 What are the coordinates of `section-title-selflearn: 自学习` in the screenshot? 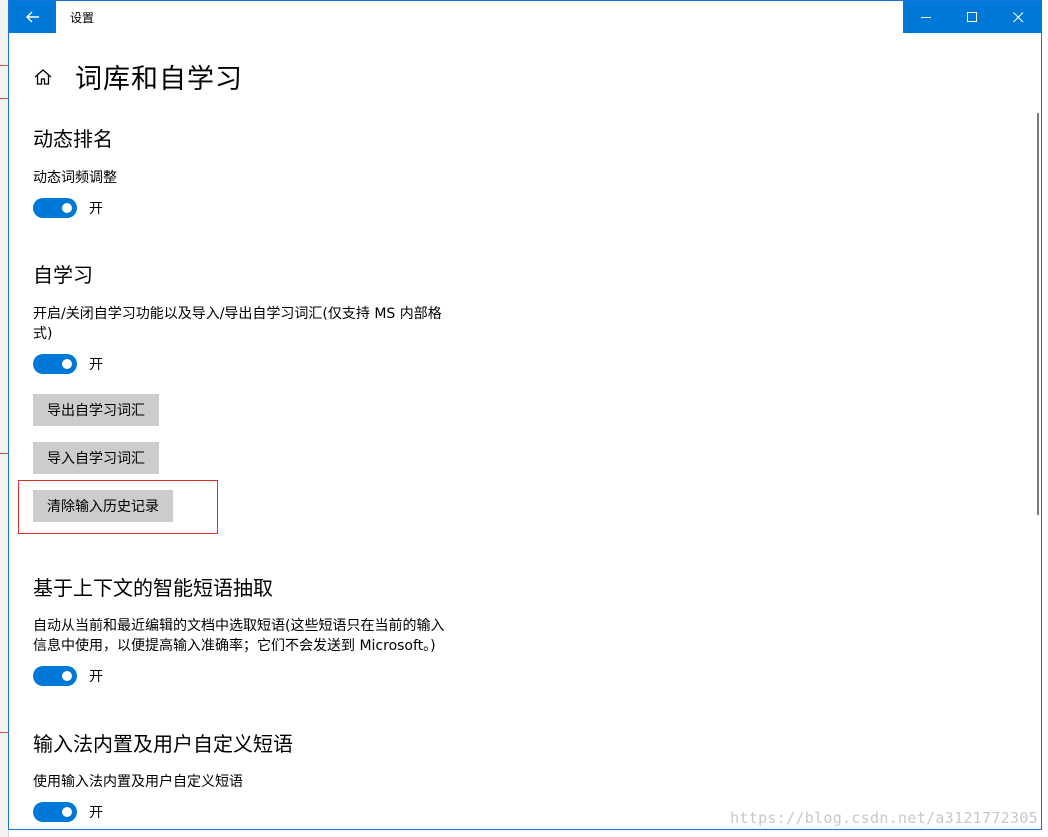 It's located at (63, 275).